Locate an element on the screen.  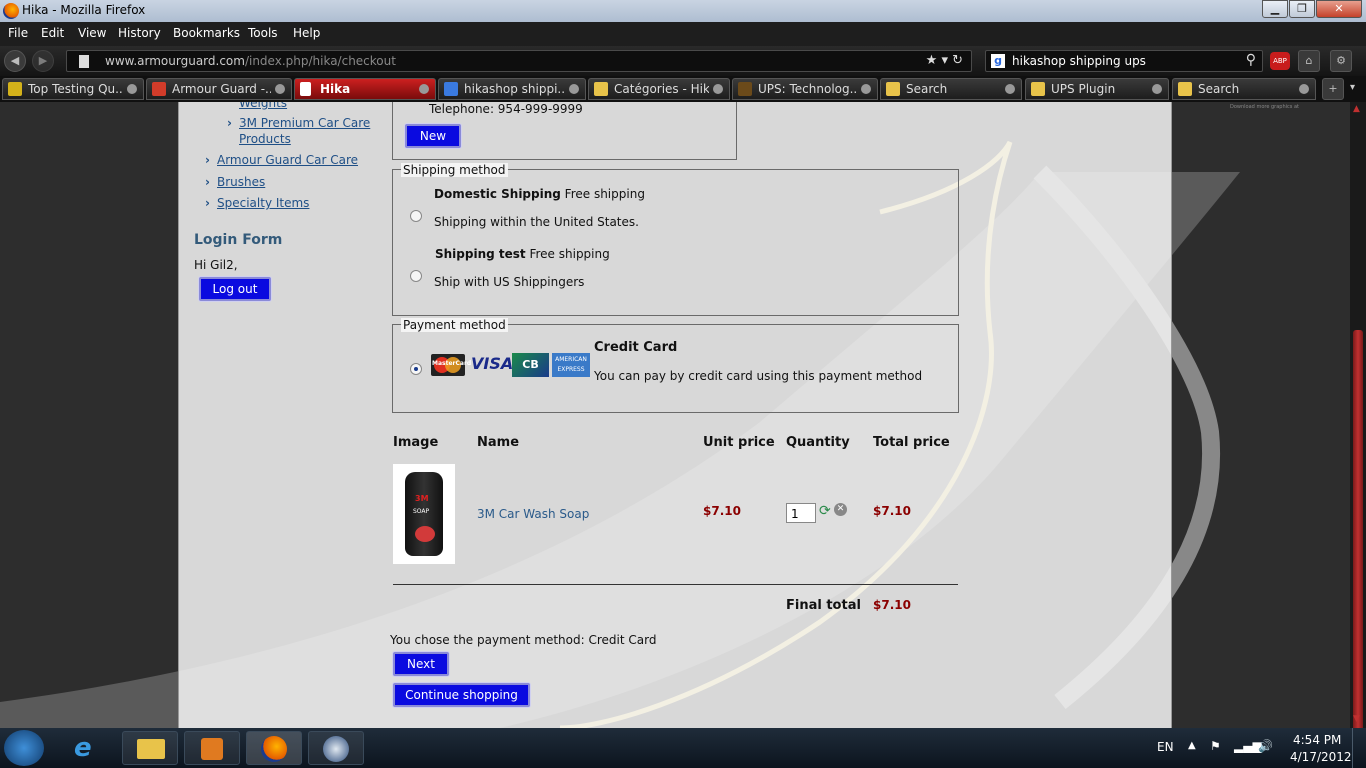
joomla-icon is located at coordinates (159, 89).